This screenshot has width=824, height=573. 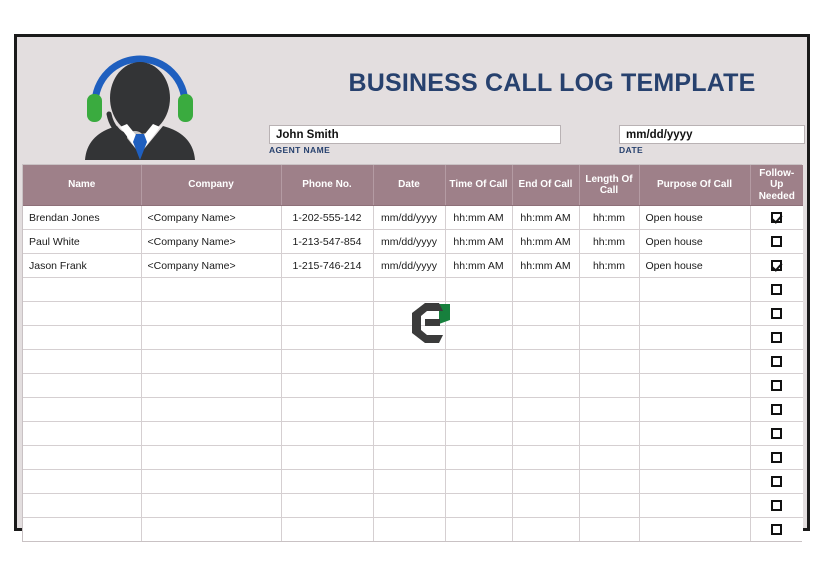 I want to click on cell-name: Brendan Jones, so click(x=82, y=217).